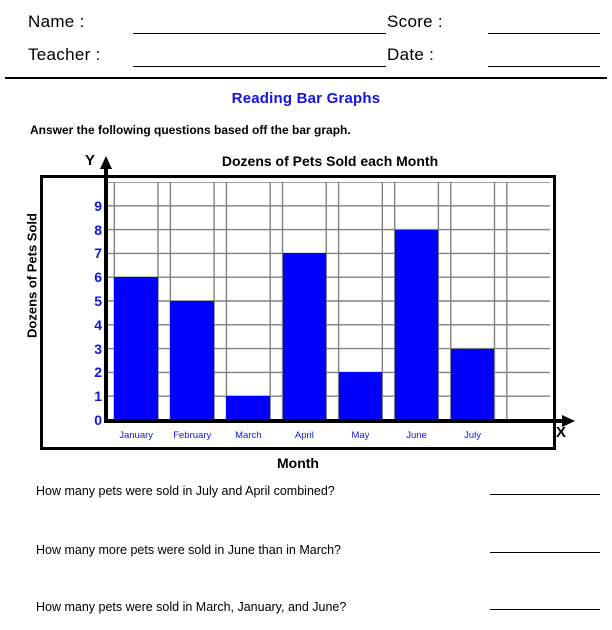 The image size is (612, 630). What do you see at coordinates (544, 33) in the screenshot?
I see `score-input-line` at bounding box center [544, 33].